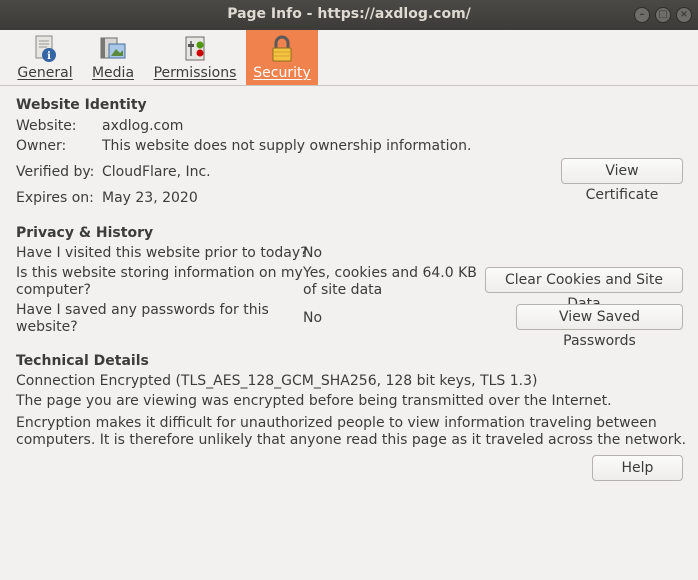 Image resolution: width=698 pixels, height=580 pixels. I want to click on website-value: axdlog.com, so click(143, 126).